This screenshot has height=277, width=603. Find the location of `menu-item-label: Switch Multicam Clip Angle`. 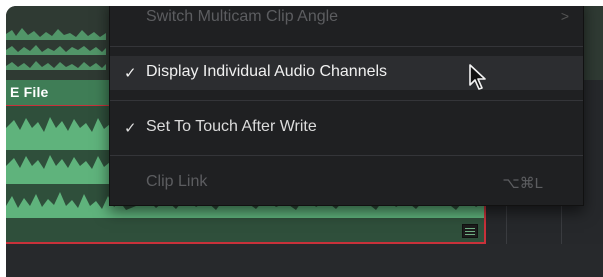

menu-item-label: Switch Multicam Clip Angle is located at coordinates (242, 16).